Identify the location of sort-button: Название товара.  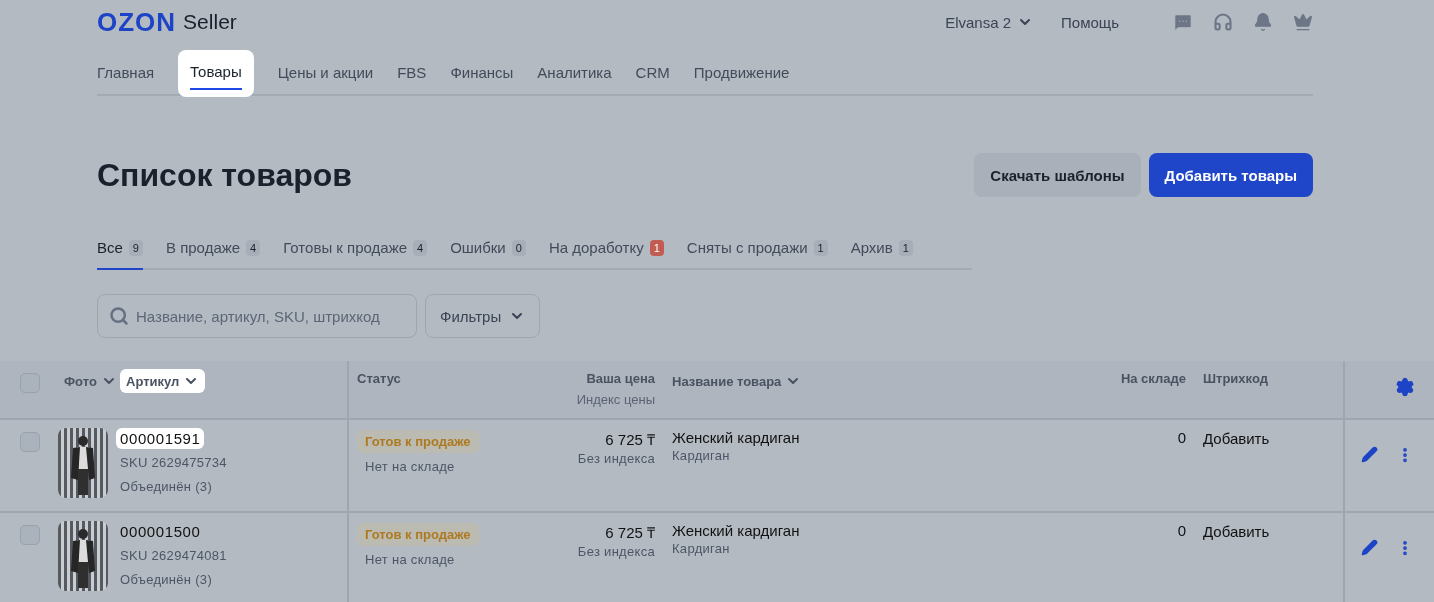
(737, 381).